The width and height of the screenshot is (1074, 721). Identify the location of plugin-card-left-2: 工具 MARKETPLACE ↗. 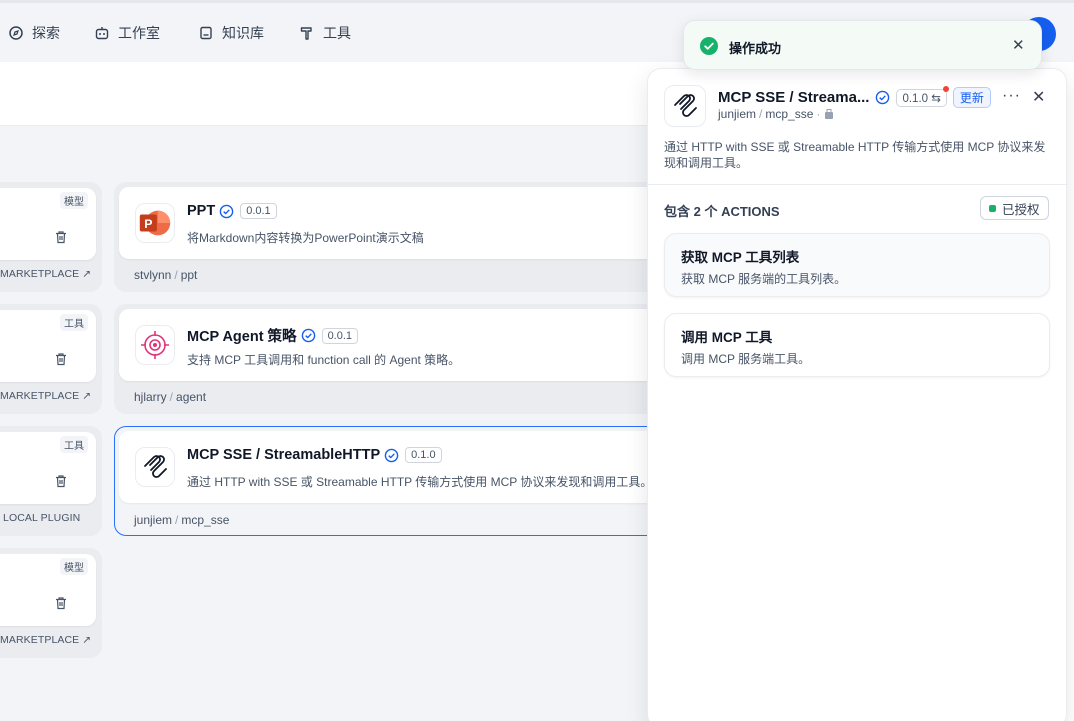
(51, 359).